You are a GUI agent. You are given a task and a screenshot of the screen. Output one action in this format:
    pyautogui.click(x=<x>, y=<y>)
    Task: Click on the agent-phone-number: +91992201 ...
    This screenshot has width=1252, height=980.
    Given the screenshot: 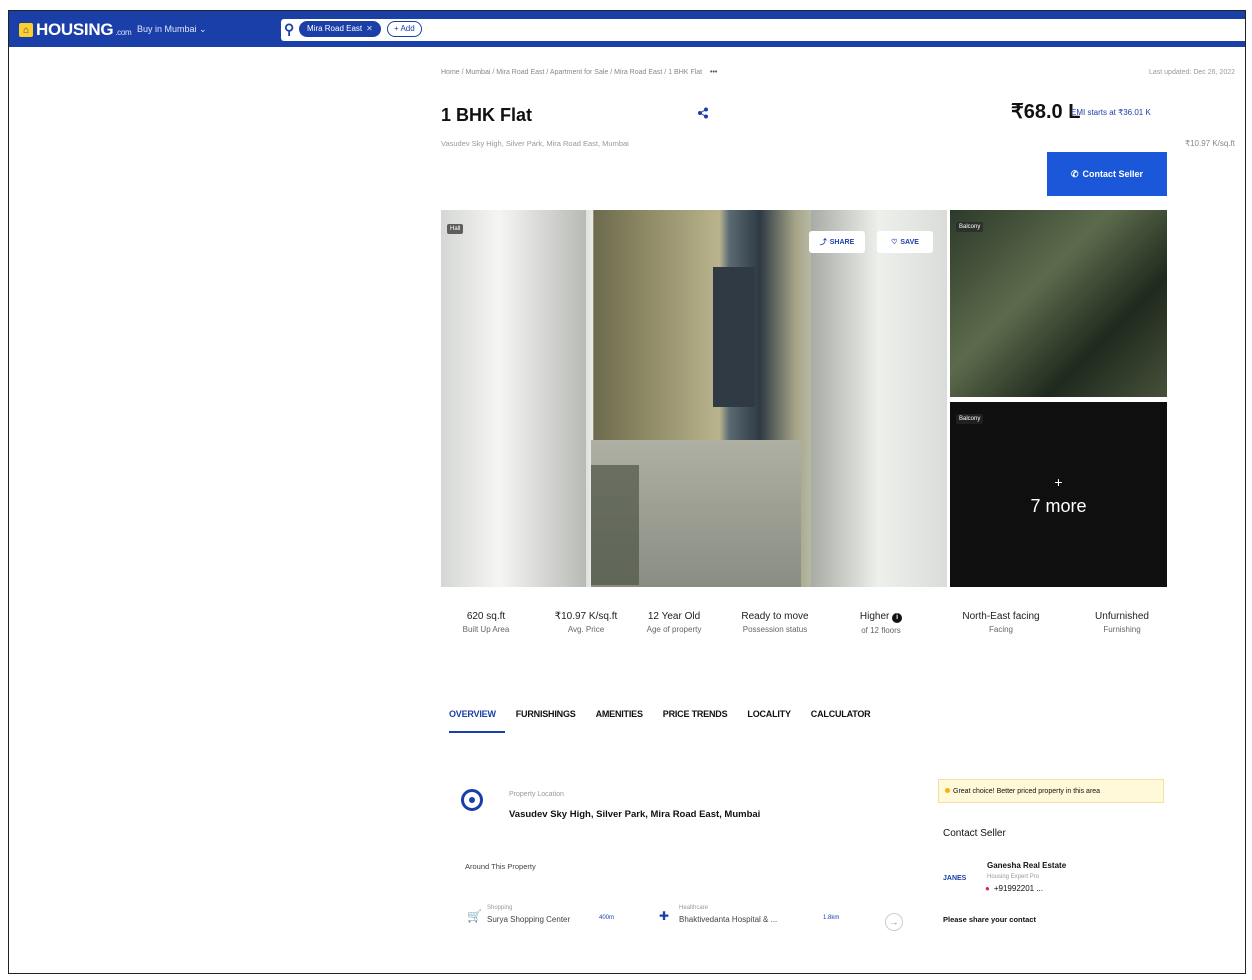 What is the action you would take?
    pyautogui.click(x=1018, y=888)
    